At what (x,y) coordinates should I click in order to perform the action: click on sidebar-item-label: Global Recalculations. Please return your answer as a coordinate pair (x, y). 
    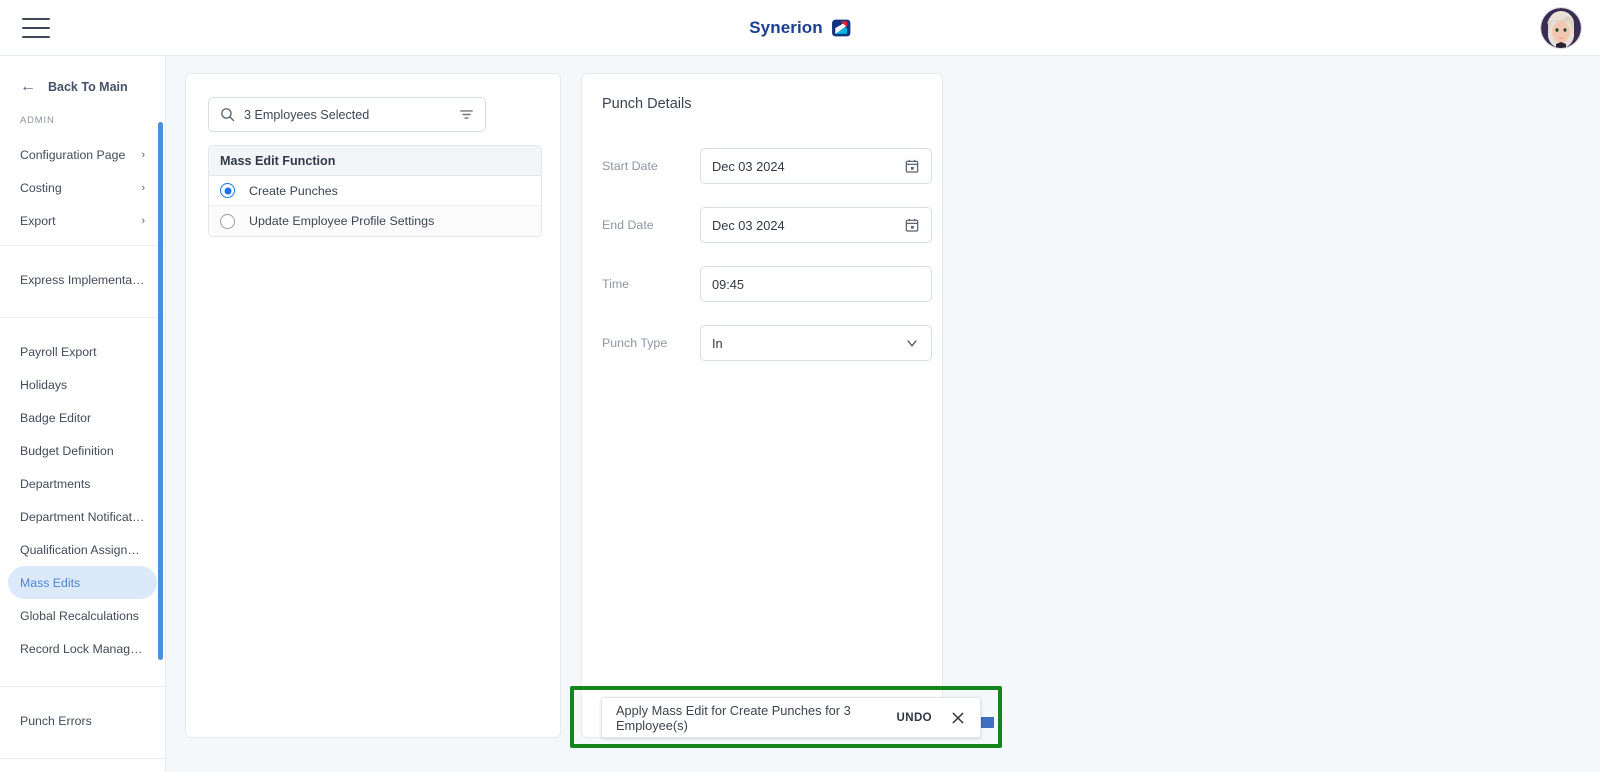
    Looking at the image, I should click on (79, 615).